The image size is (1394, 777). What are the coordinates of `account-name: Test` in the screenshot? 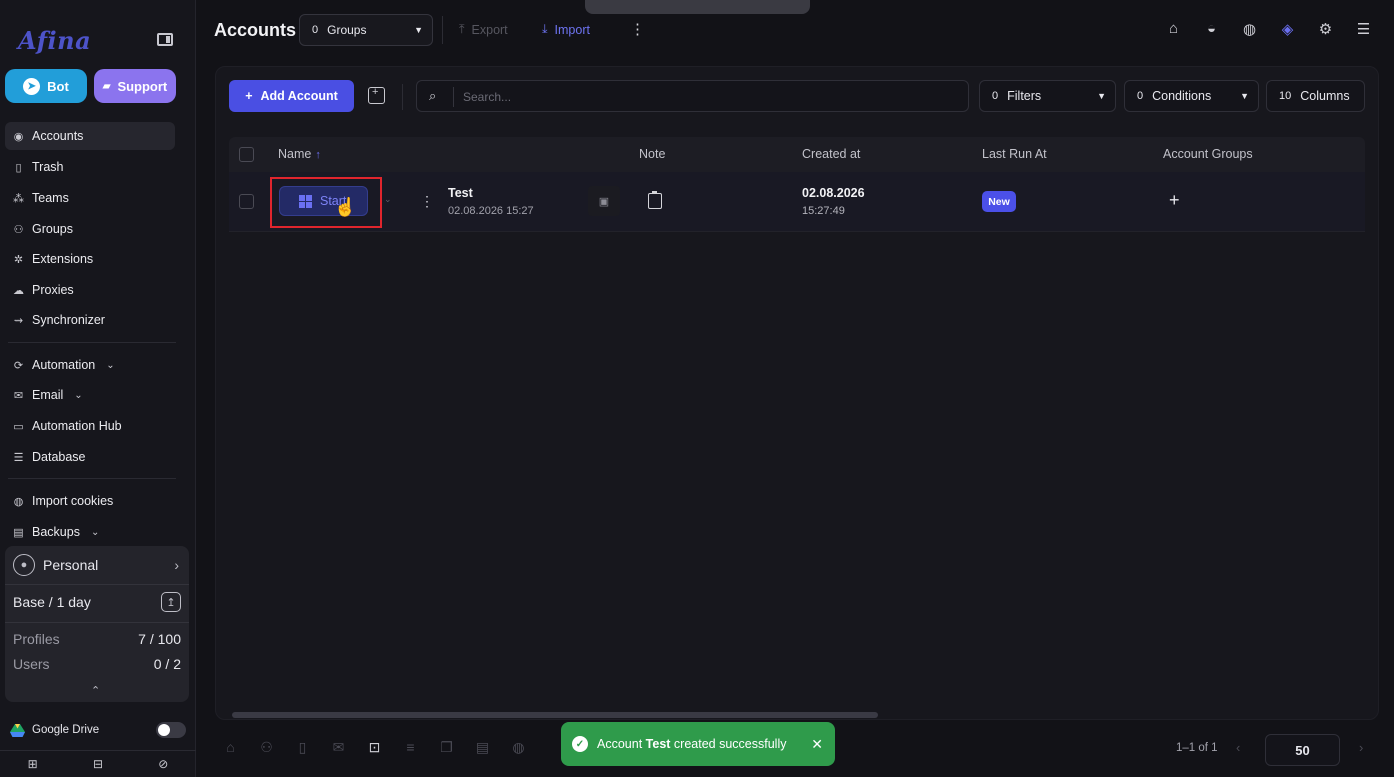 It's located at (460, 193).